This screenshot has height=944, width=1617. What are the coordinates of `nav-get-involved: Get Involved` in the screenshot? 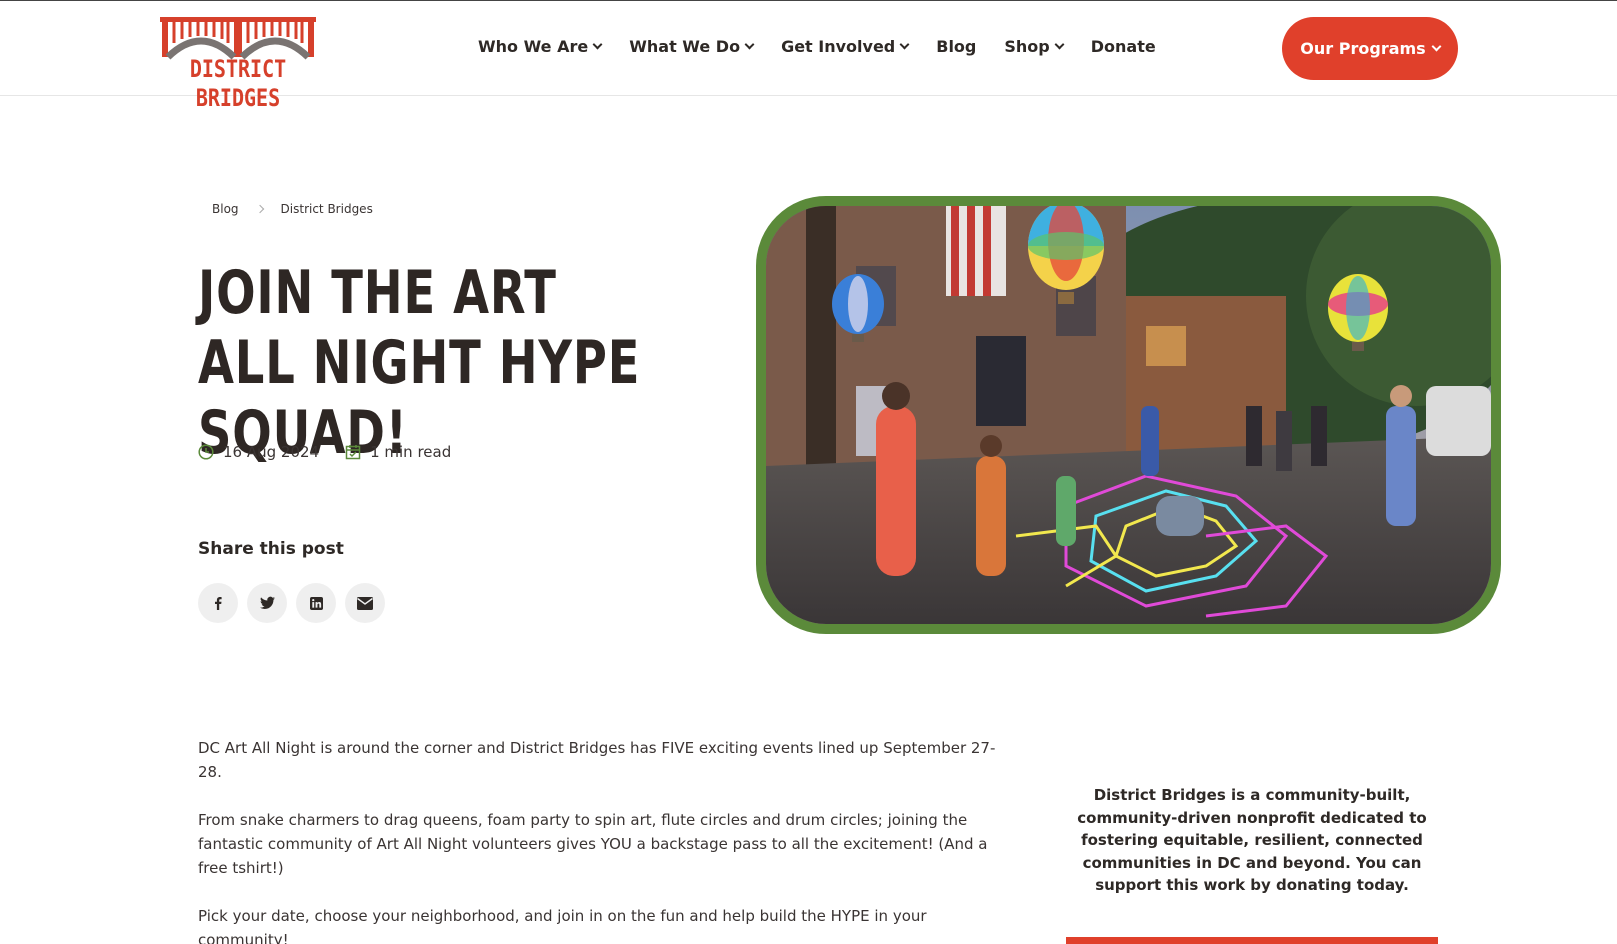 It's located at (845, 46).